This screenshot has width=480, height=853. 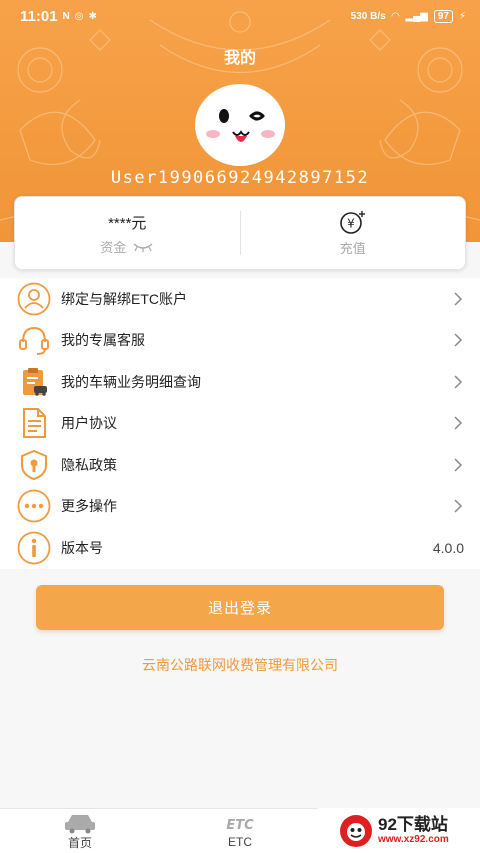 I want to click on mute-icon: ◎, so click(x=79, y=16).